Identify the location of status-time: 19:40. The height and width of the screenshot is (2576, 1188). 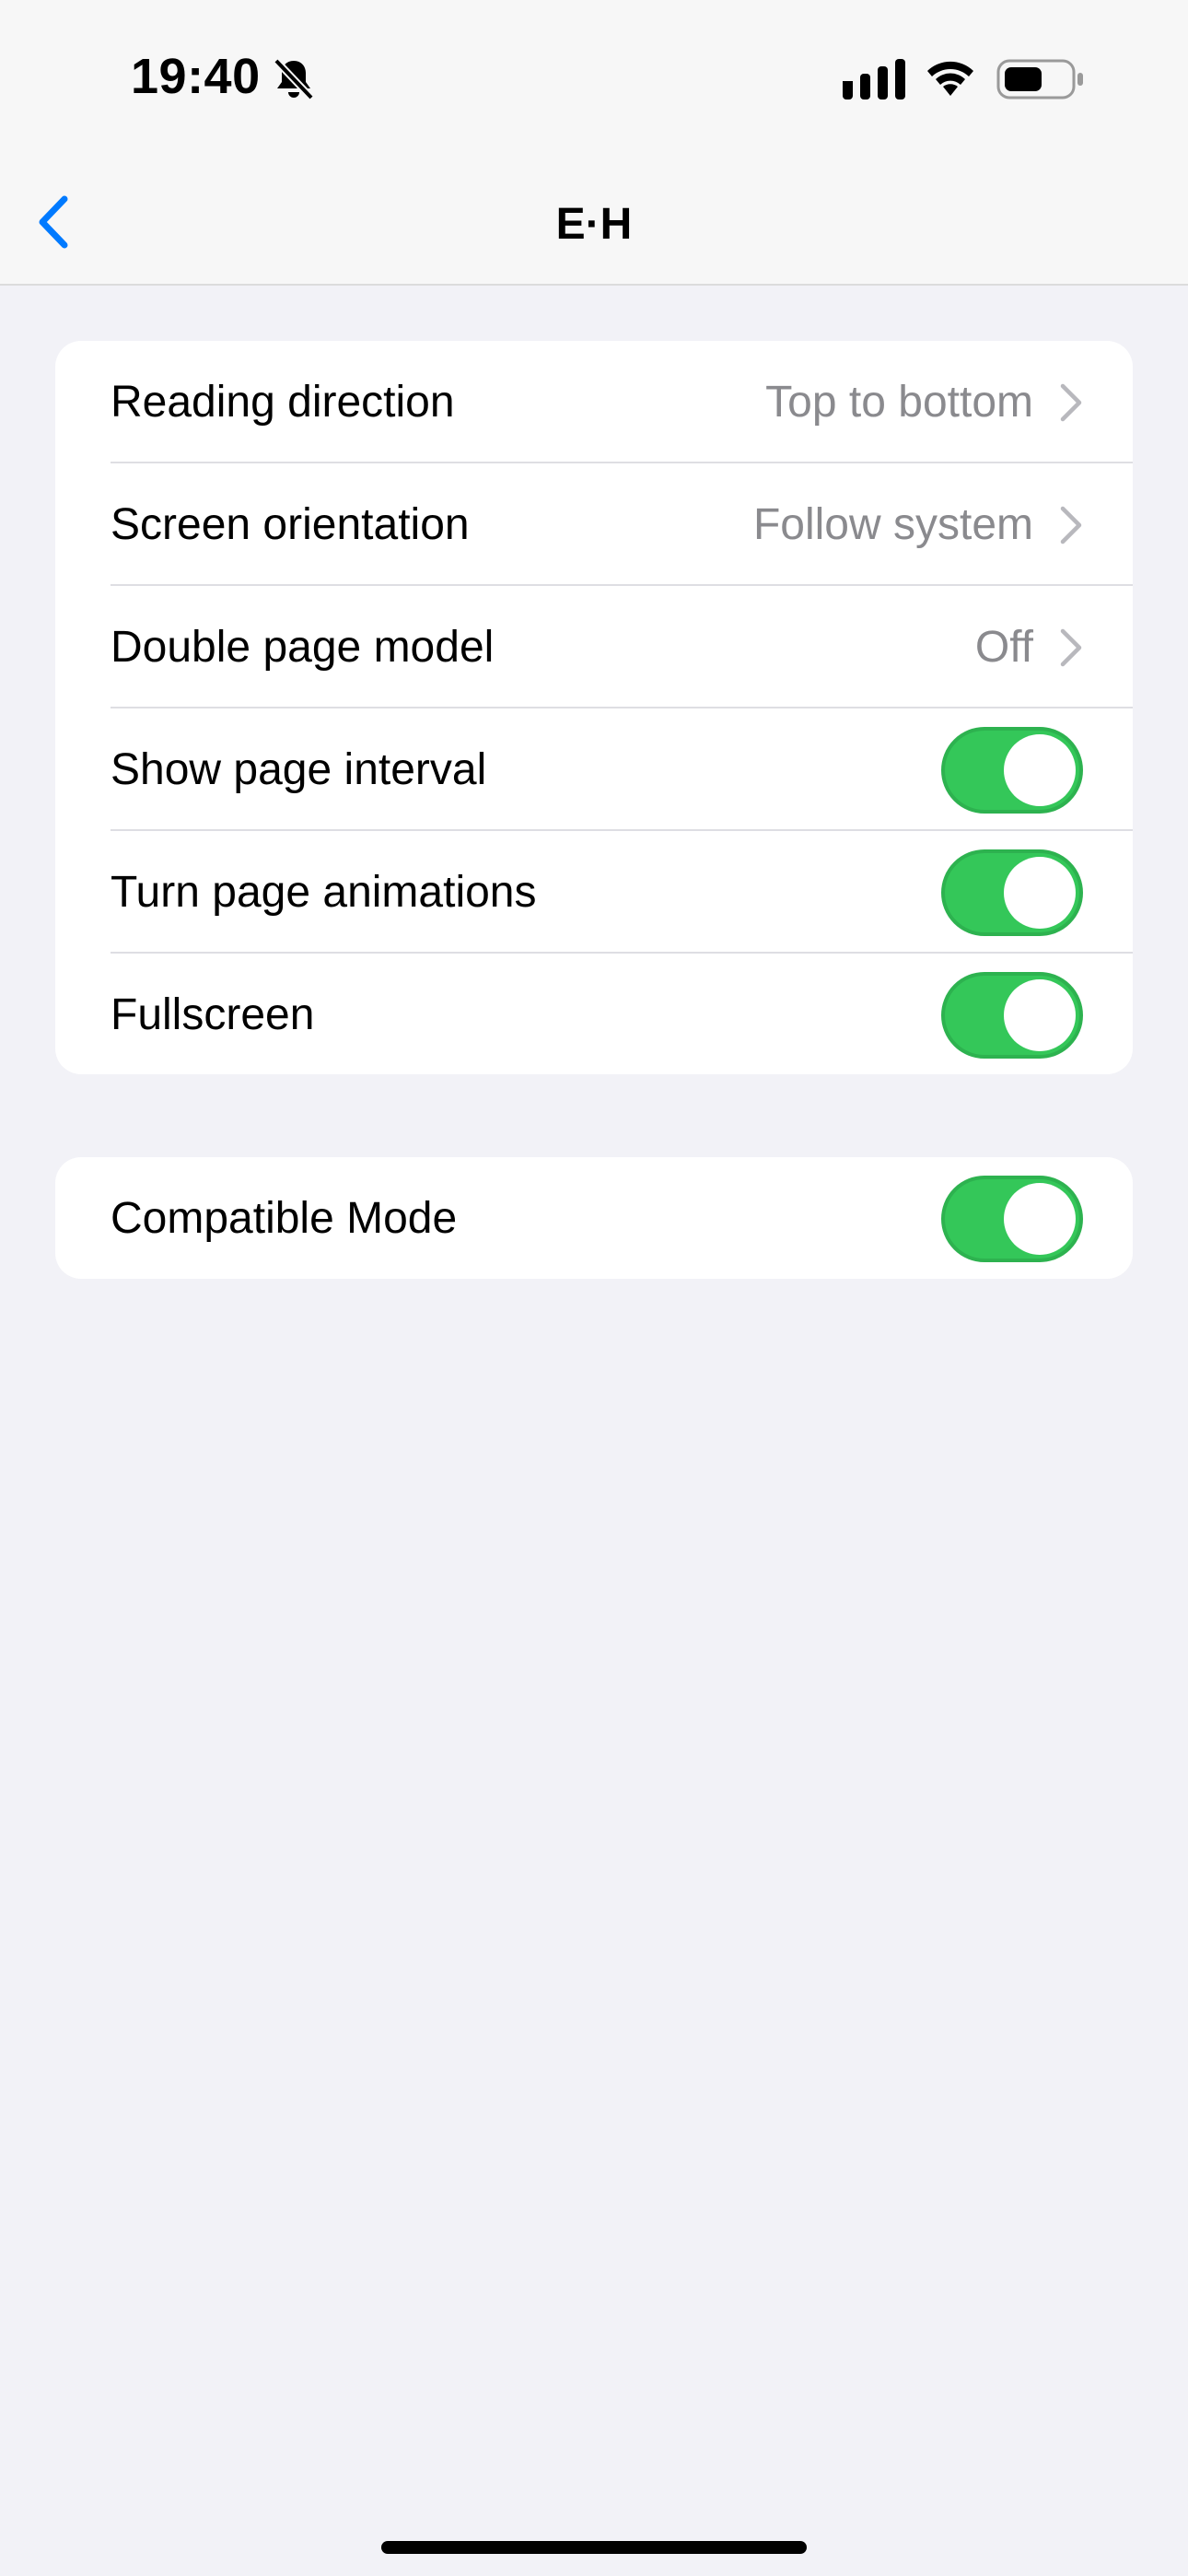
(196, 76).